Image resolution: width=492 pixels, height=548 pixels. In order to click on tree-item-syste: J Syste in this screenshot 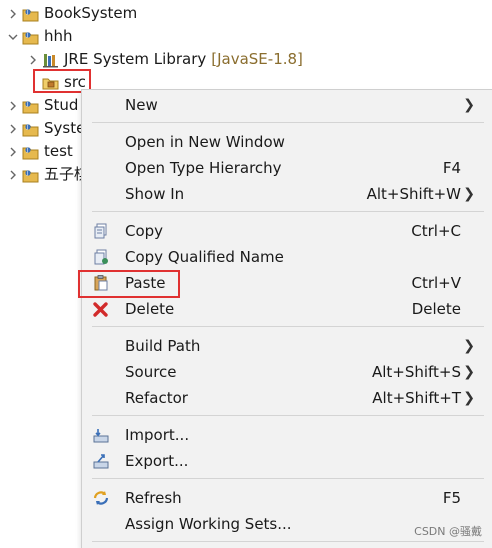, I will do `click(45, 128)`.